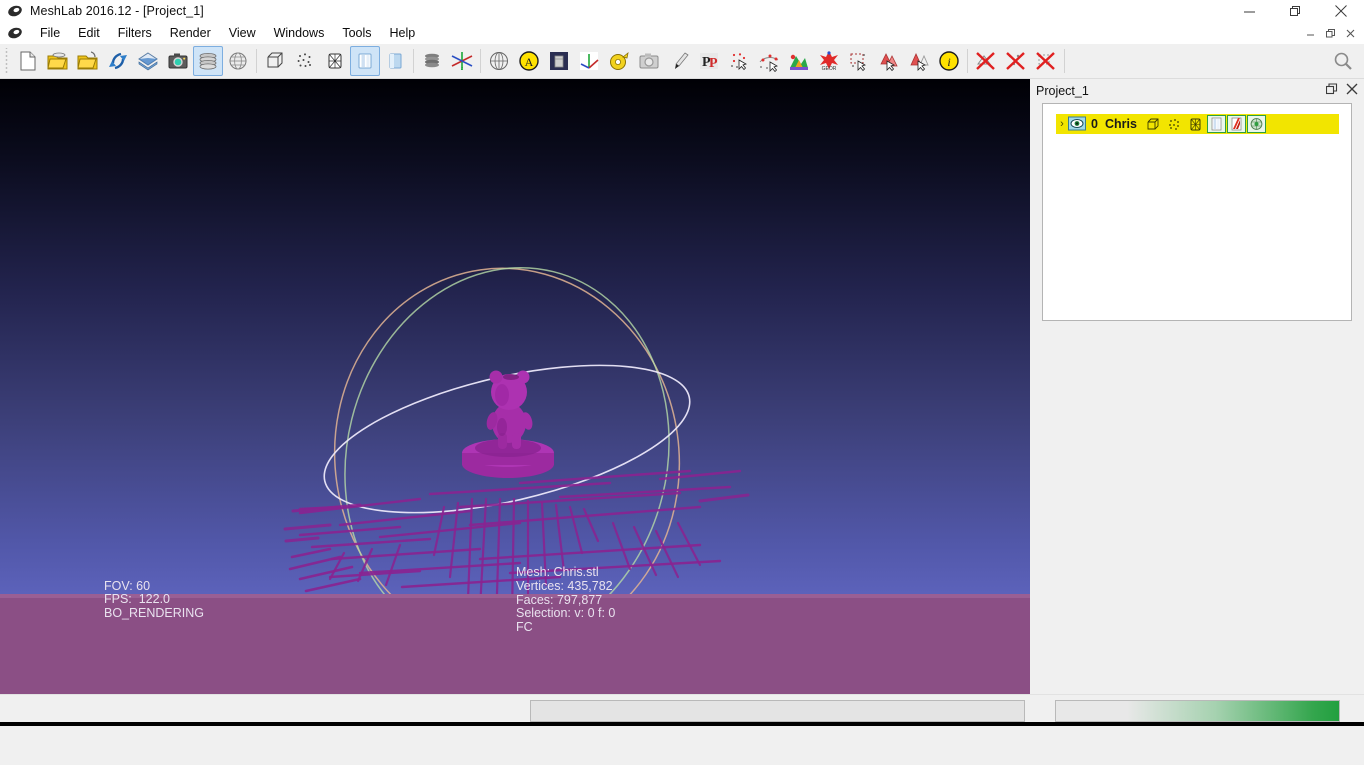 This screenshot has width=1364, height=765. I want to click on mdi-close-button, so click(1350, 33).